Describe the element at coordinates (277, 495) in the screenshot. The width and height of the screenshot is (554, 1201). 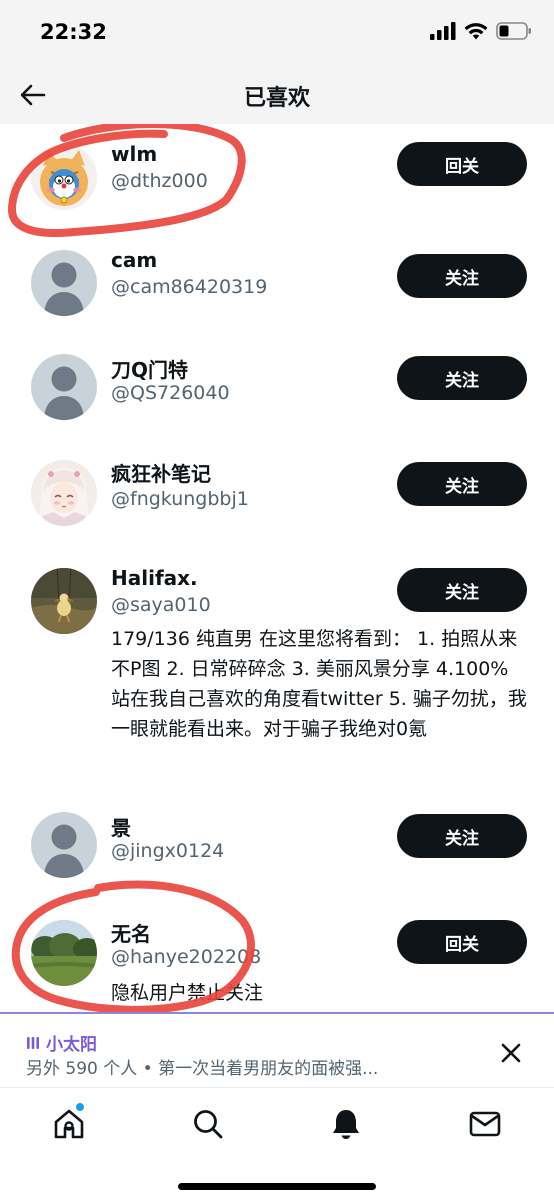
I see `user-row: 疯狂补笔记 @fngkungbbj1 关注` at that location.